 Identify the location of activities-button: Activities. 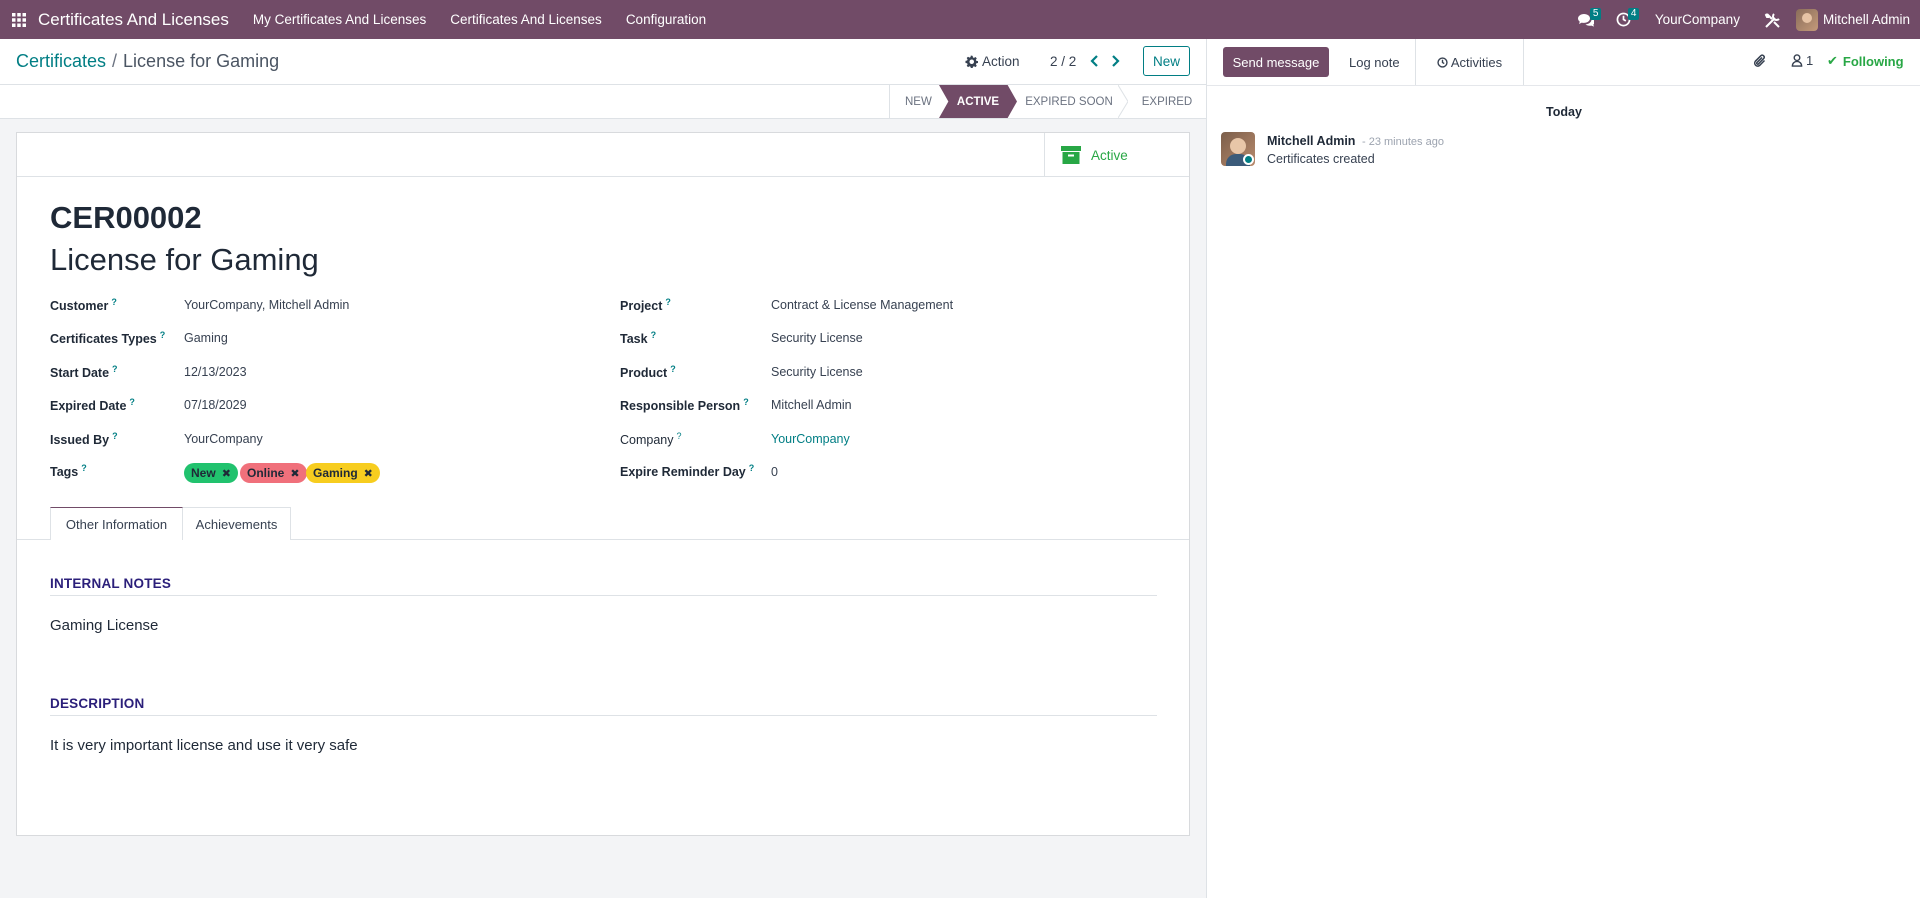
(1469, 62).